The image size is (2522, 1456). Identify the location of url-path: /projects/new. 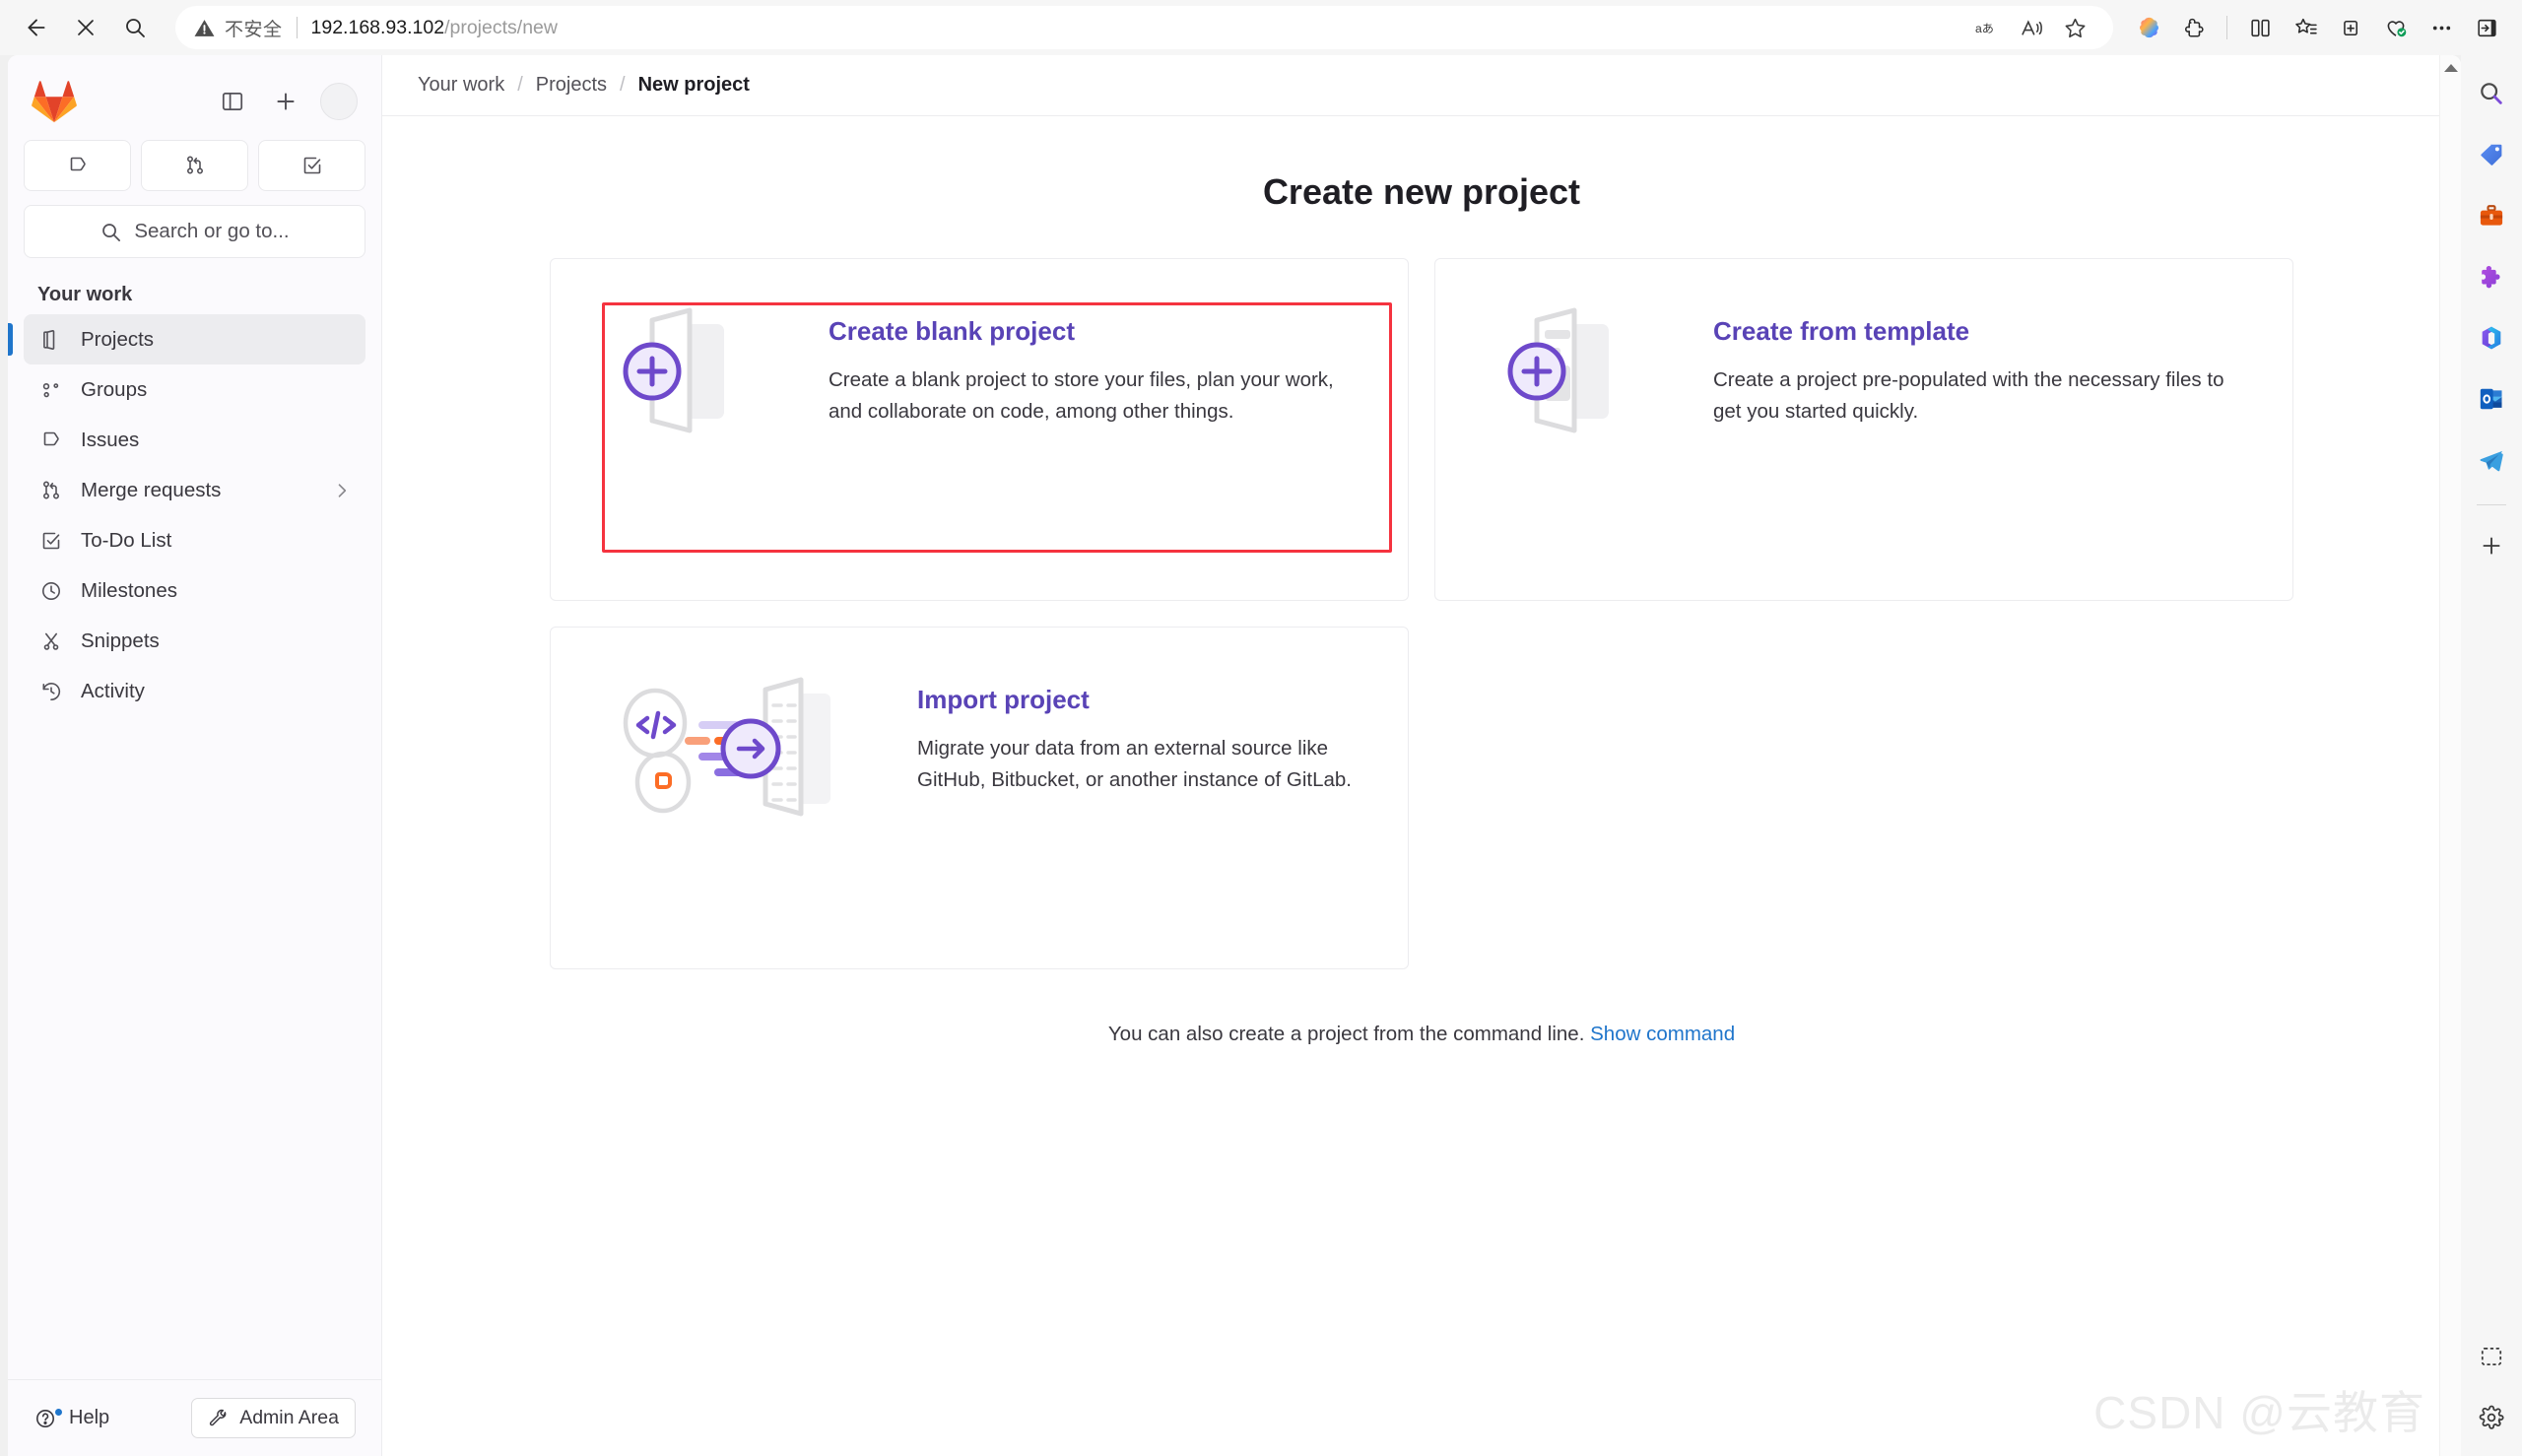
(501, 27).